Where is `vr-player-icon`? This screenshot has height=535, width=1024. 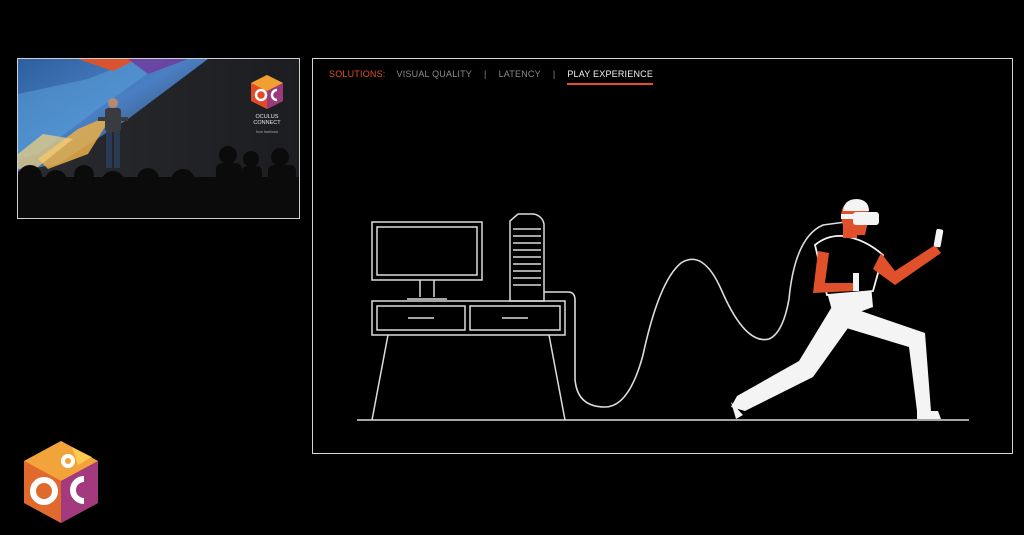 vr-player-icon is located at coordinates (837, 309).